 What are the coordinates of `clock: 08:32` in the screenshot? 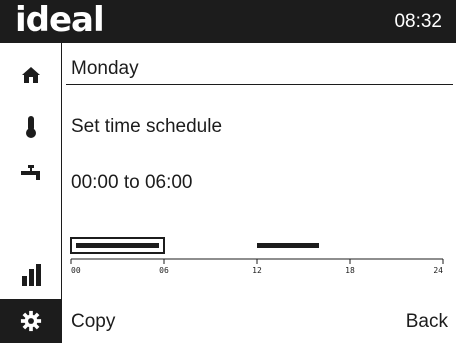 It's located at (418, 21).